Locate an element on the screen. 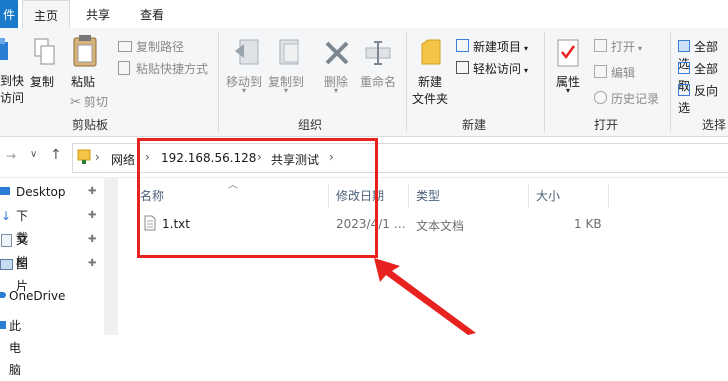  organize-group-label: 组织 is located at coordinates (309, 125).